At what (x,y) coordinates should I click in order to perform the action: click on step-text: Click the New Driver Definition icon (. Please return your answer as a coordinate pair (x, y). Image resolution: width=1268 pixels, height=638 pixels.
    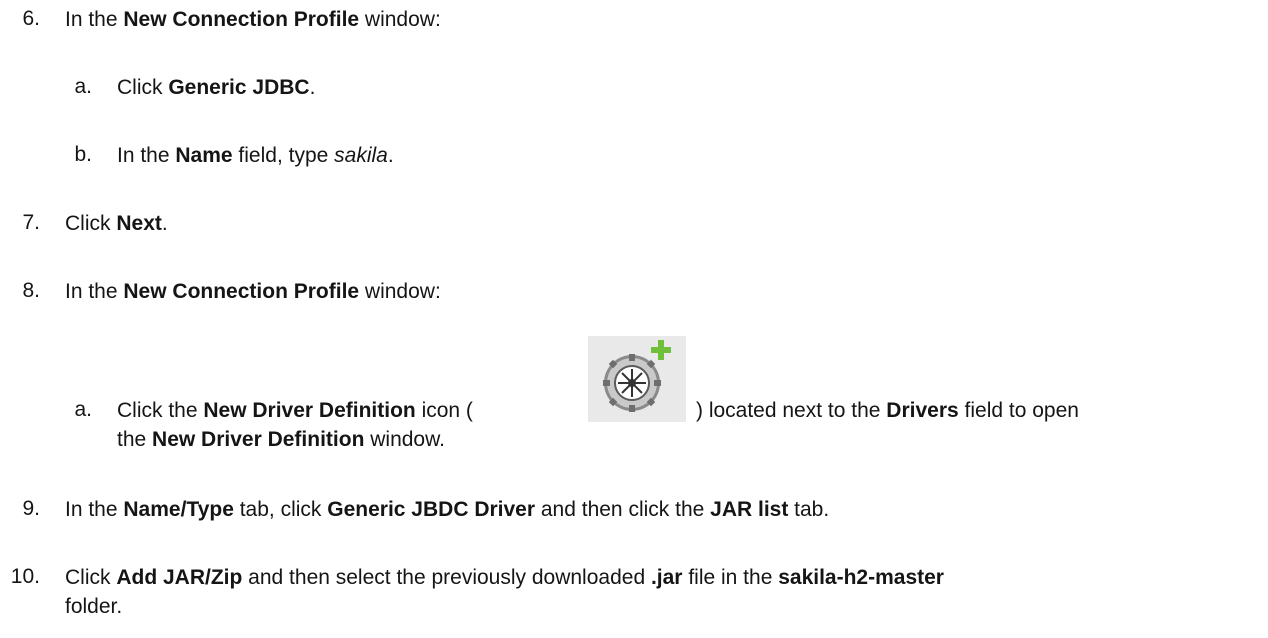
    Looking at the image, I should click on (295, 410).